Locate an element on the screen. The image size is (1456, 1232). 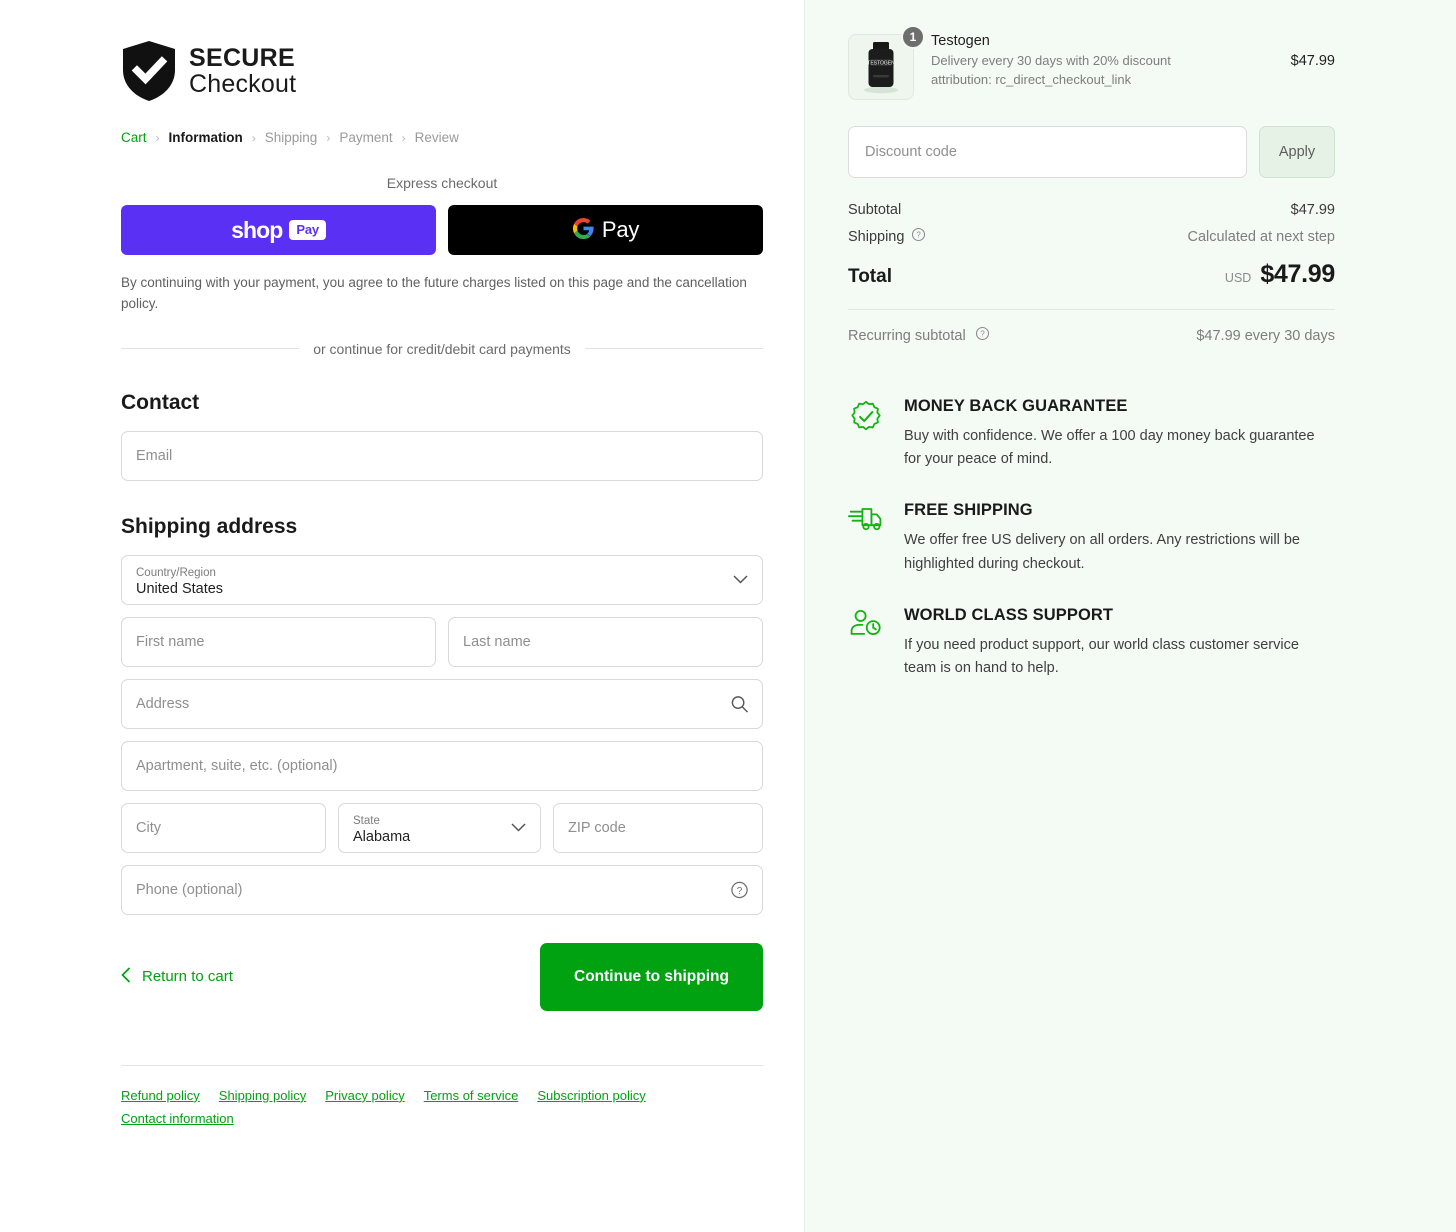
footer-link-shipping-policy: Shipping policy is located at coordinates (262, 1095).